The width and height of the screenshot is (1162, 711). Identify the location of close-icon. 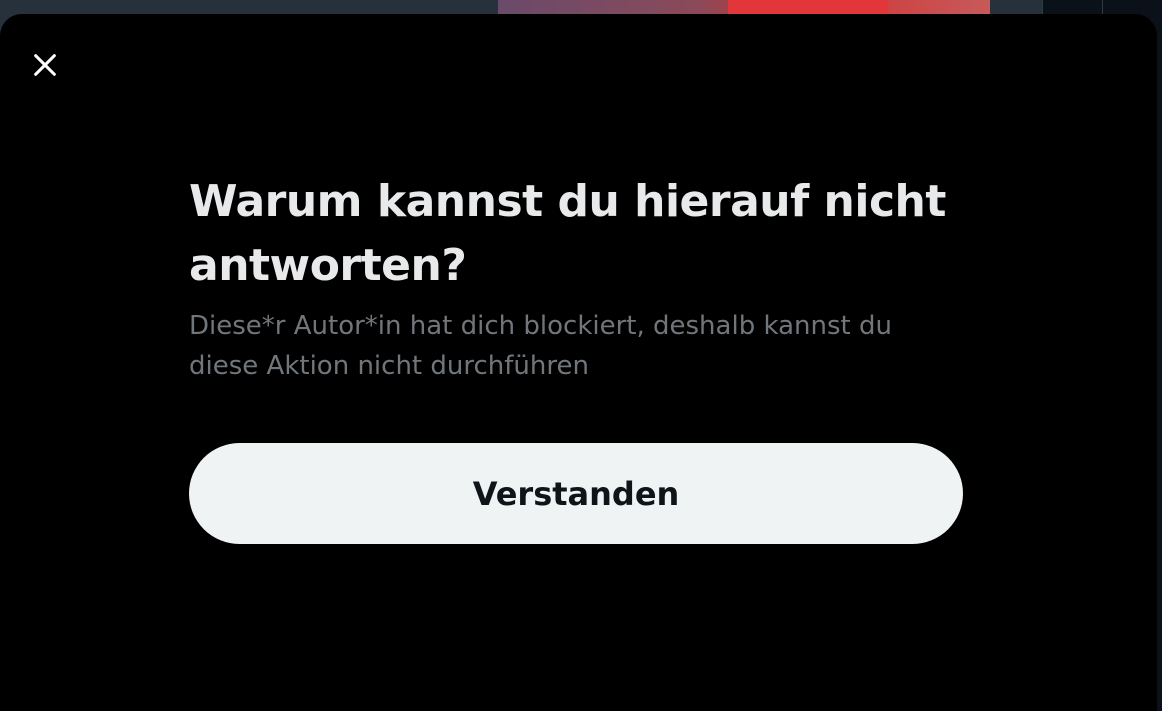
(45, 65).